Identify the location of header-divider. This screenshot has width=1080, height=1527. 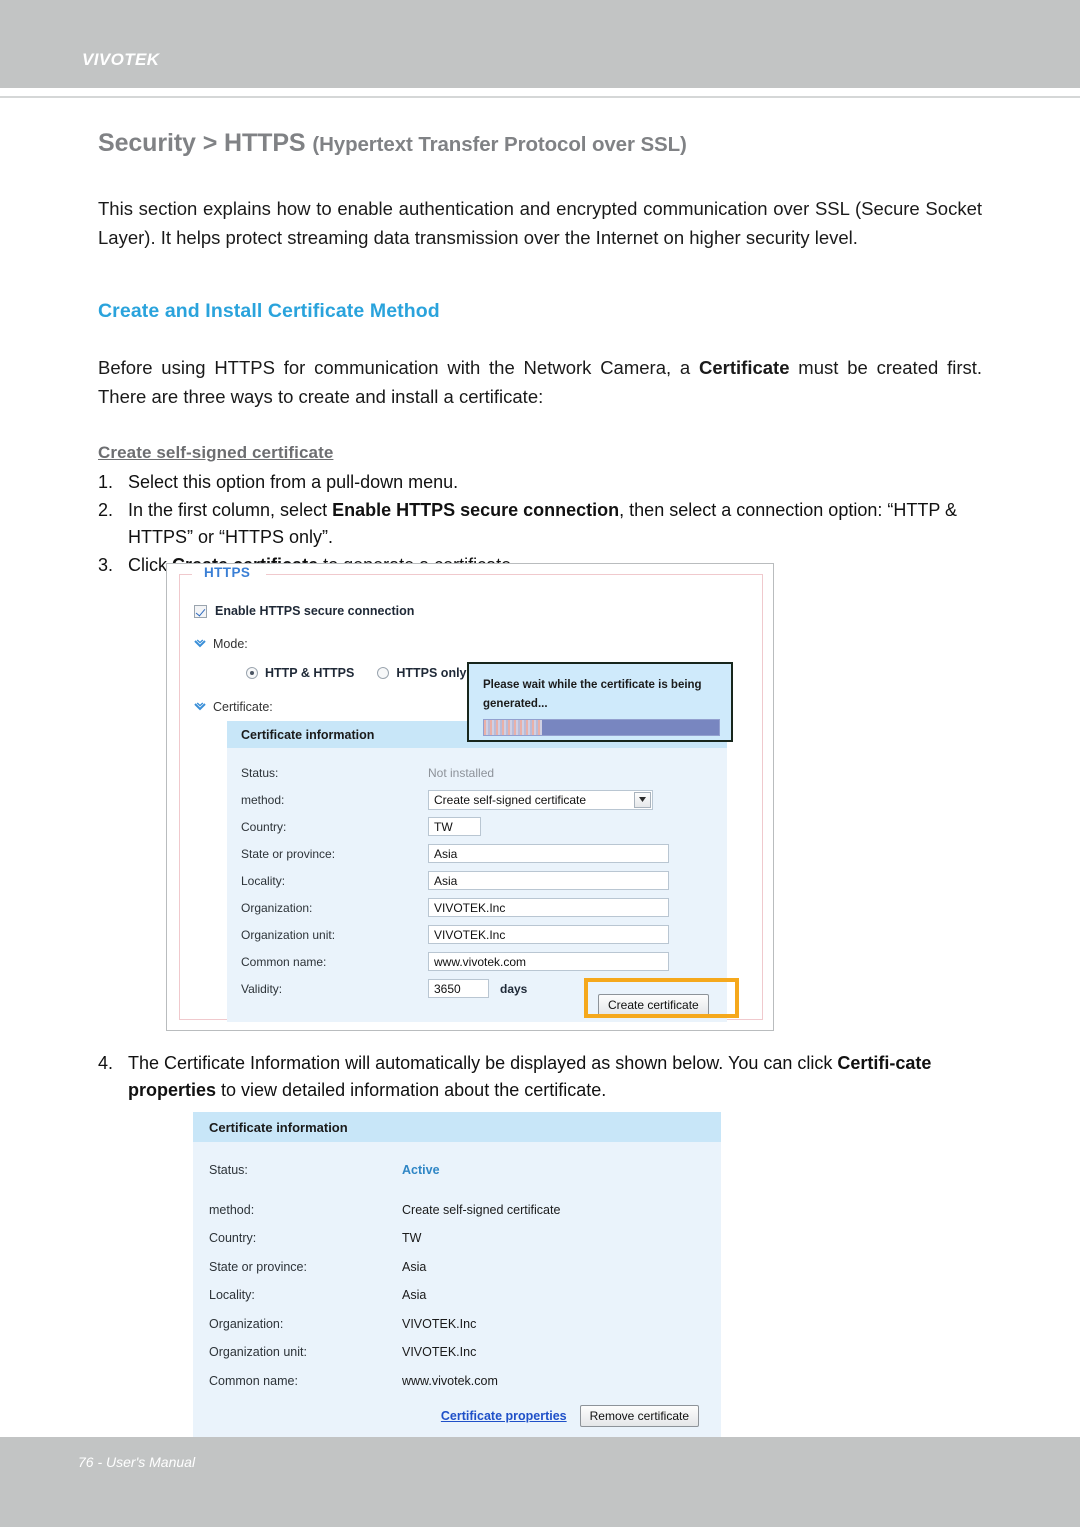
(540, 97).